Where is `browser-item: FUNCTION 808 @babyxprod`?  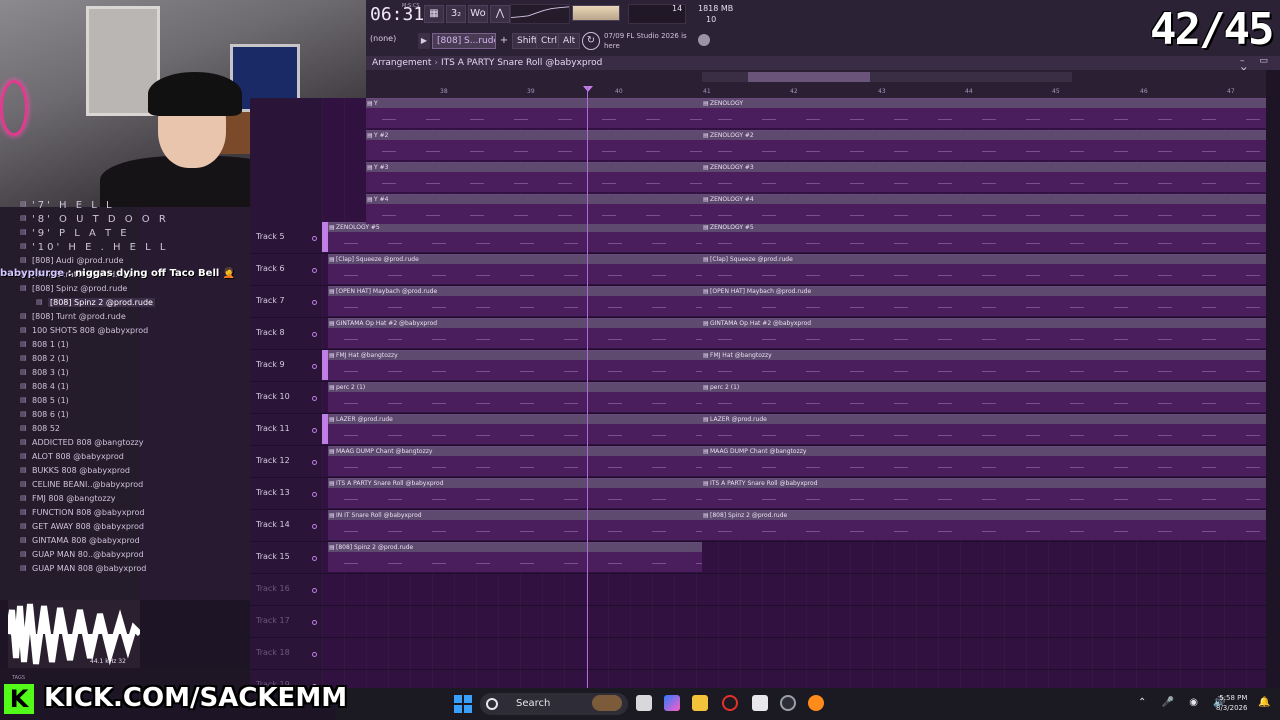
browser-item: FUNCTION 808 @babyxprod is located at coordinates (82, 512).